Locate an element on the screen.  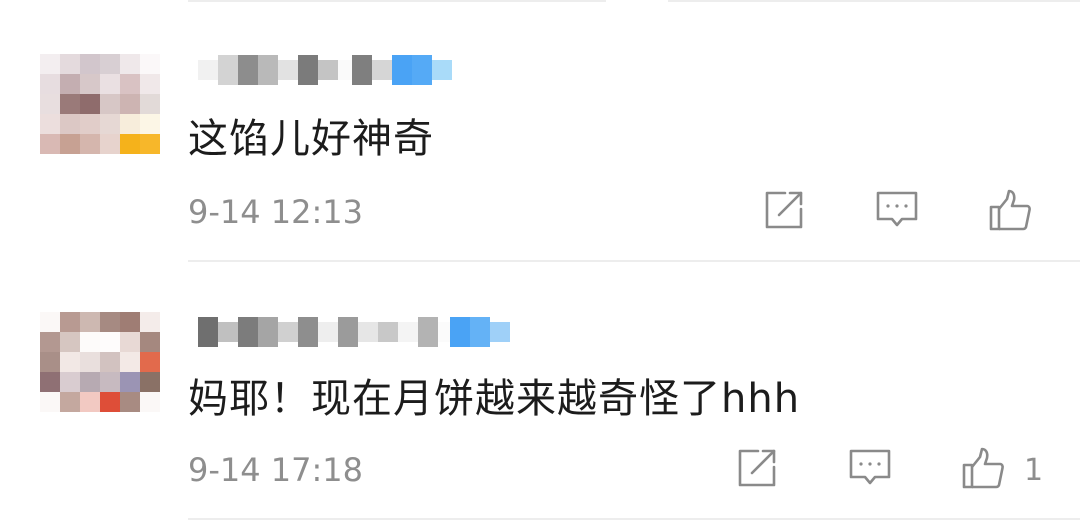
comment-text: 妈耶！现在月饼越来越奇怪了hhh is located at coordinates (494, 399).